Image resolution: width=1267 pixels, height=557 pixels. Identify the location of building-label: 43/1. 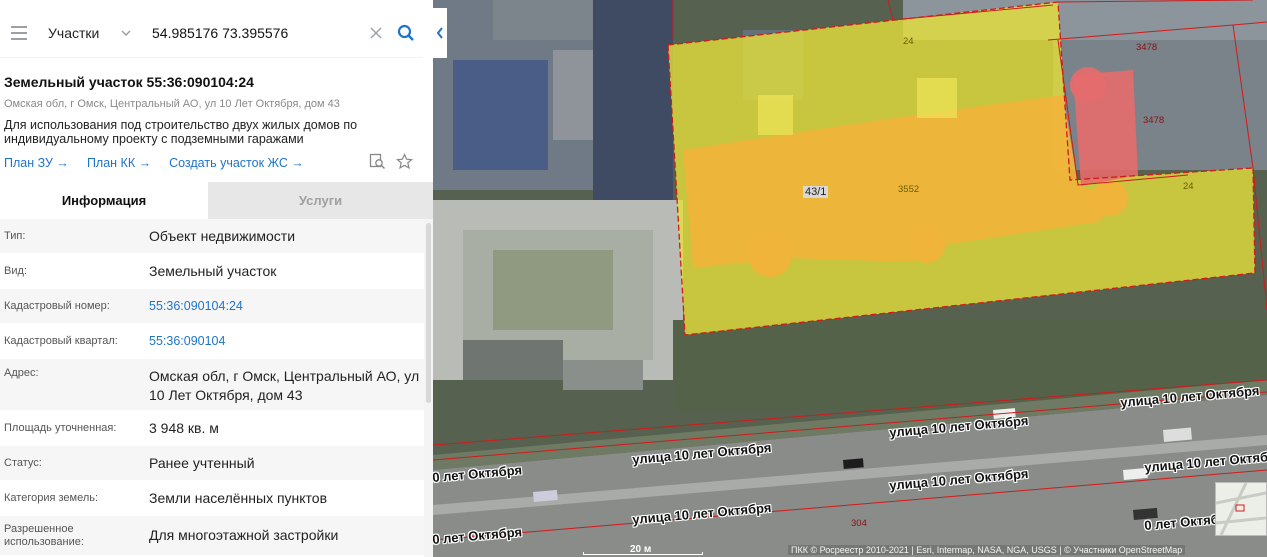
(816, 192).